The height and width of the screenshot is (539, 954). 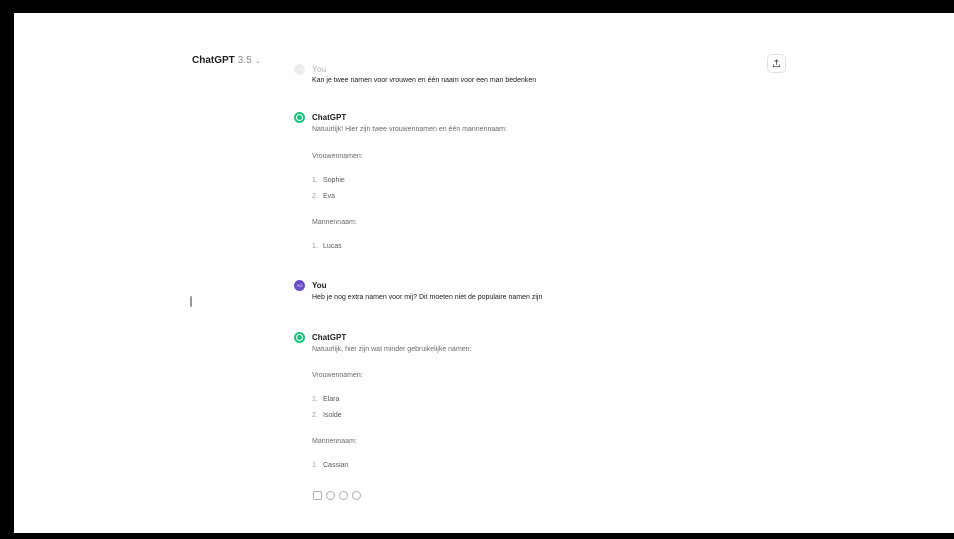 What do you see at coordinates (554, 285) in the screenshot?
I see `message-header: YO You` at bounding box center [554, 285].